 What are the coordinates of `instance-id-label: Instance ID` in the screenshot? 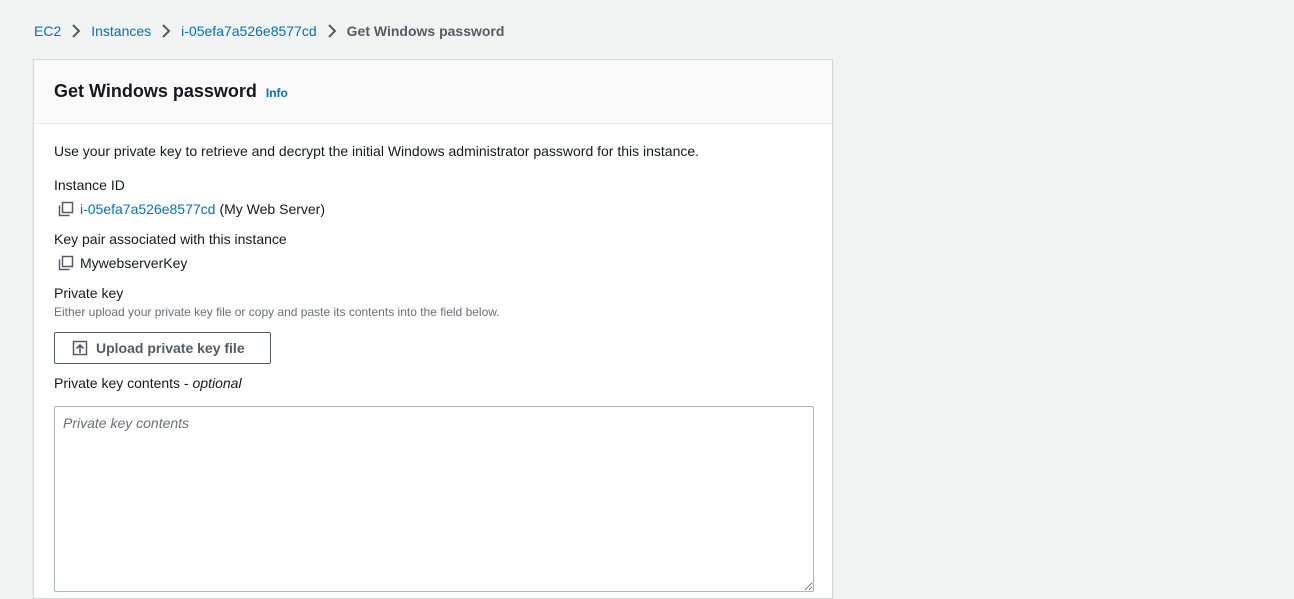 It's located at (89, 185).